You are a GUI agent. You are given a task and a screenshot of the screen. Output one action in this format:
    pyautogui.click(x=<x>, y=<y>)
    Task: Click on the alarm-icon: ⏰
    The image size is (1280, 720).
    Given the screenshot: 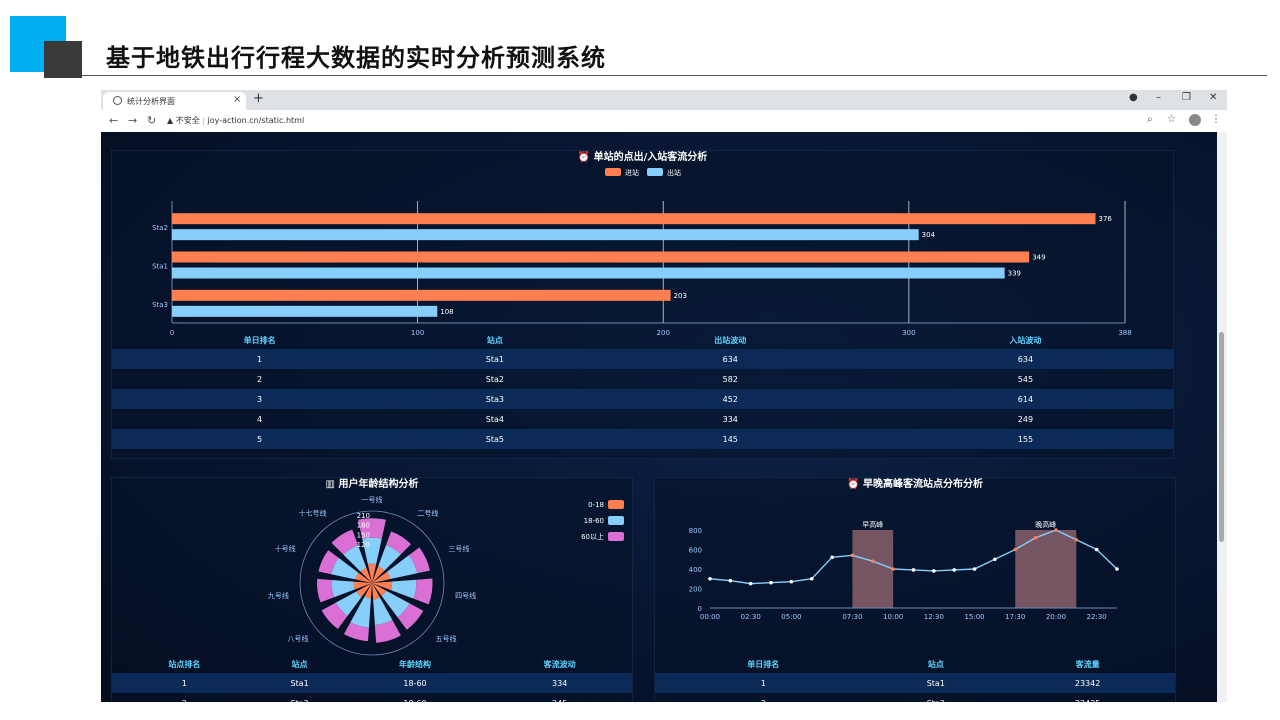 What is the action you would take?
    pyautogui.click(x=853, y=484)
    